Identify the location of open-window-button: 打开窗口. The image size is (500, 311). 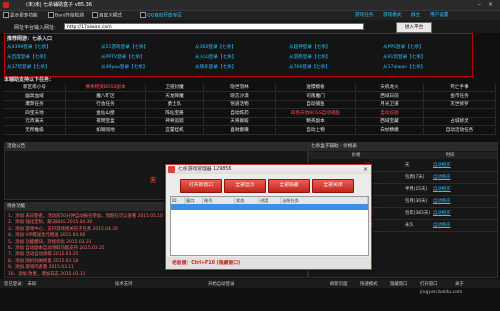
(429, 284).